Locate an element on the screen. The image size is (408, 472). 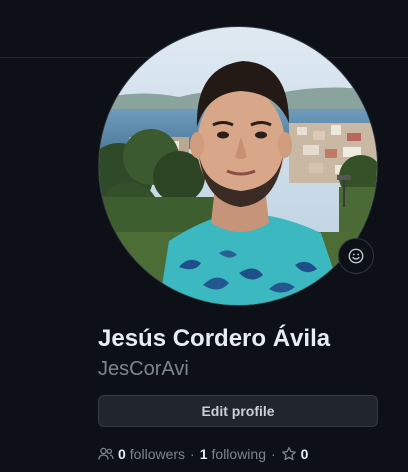
follow-stats: 0 followers · 1 following · 0 is located at coordinates (205, 454).